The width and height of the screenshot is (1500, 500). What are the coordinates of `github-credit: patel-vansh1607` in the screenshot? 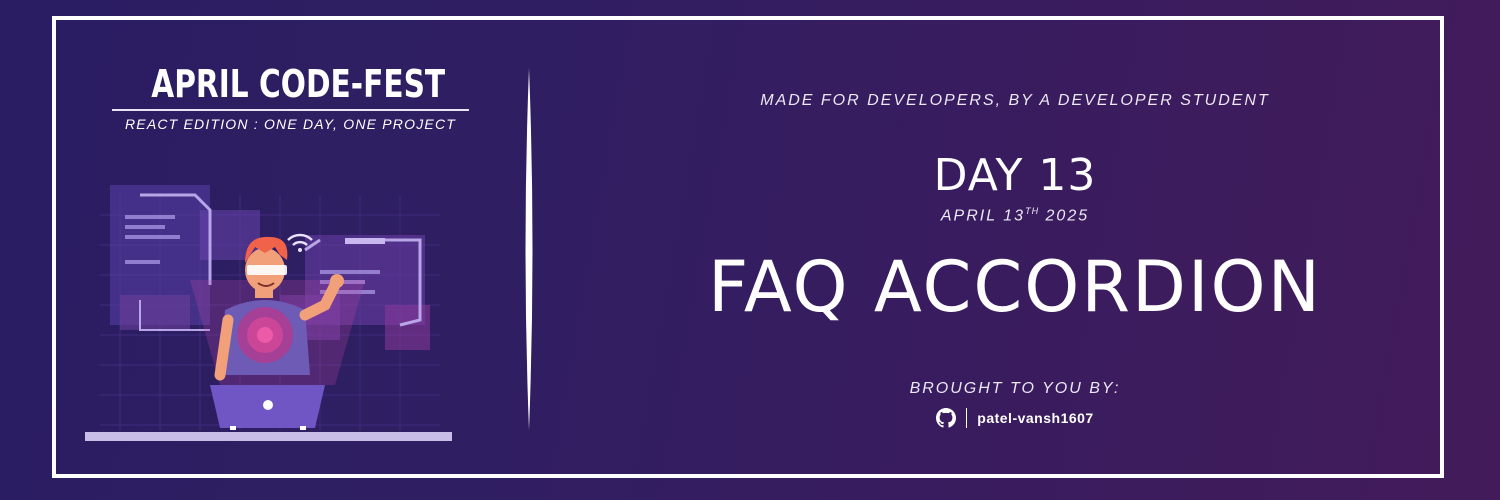 It's located at (1015, 418).